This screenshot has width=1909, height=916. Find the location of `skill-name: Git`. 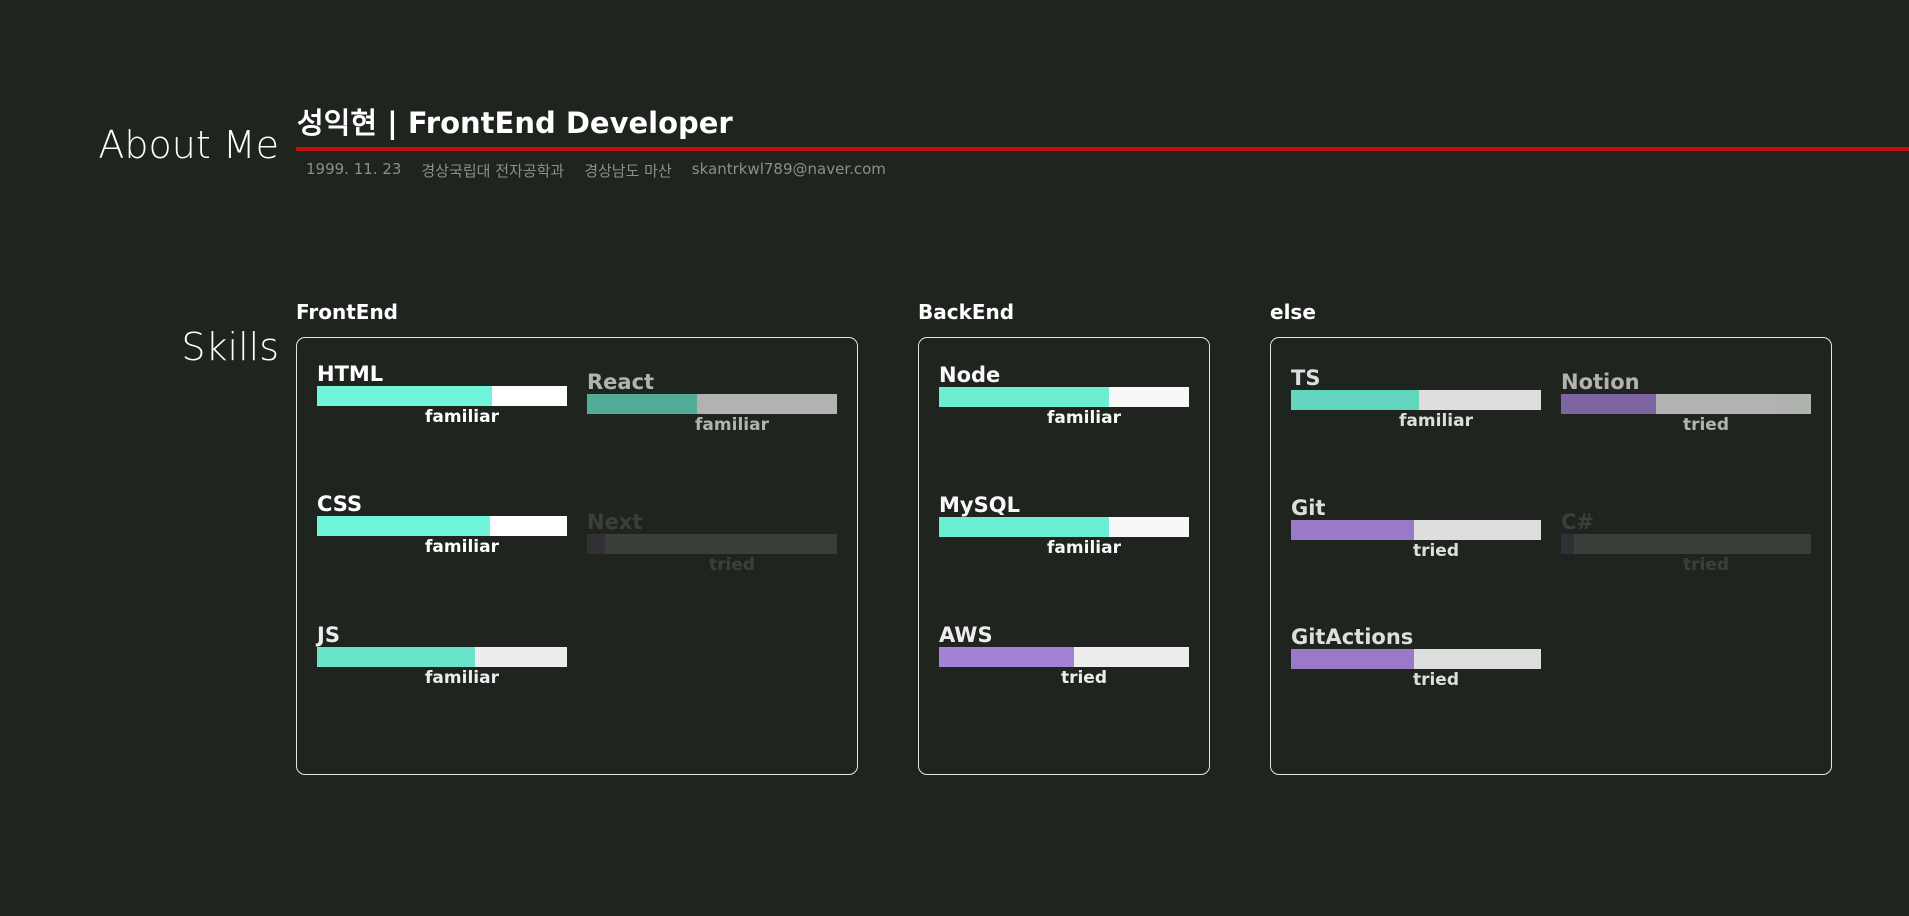

skill-name: Git is located at coordinates (1308, 508).